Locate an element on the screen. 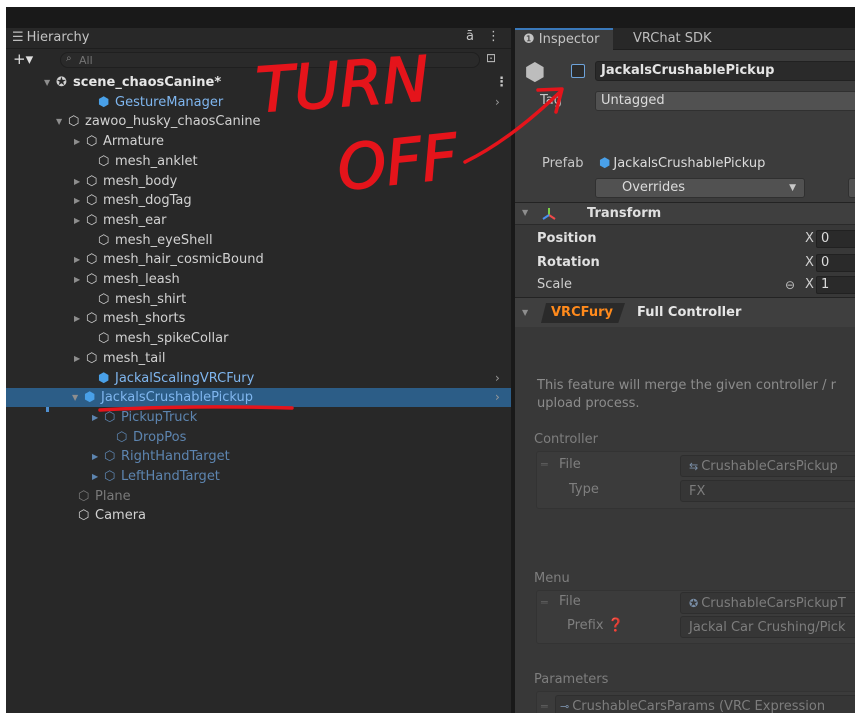 Image resolution: width=855 pixels, height=713 pixels. hierarchy-row: ⬡ mesh_shirt is located at coordinates (258, 299).